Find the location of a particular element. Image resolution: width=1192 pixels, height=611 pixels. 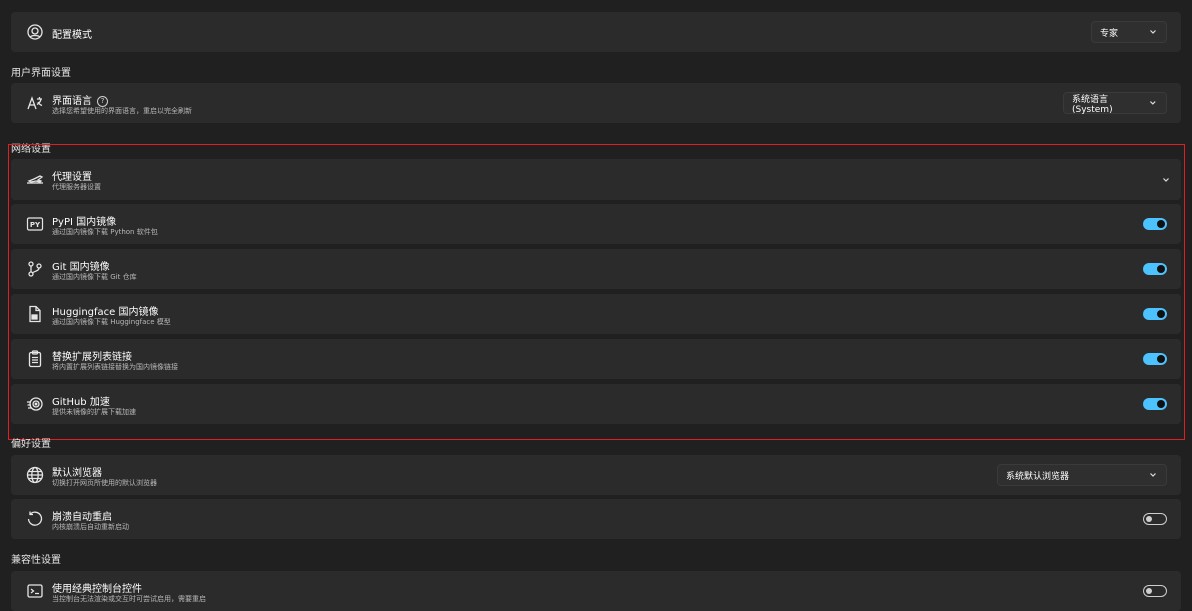

ui-section-header: 用户界面设置 is located at coordinates (41, 73).